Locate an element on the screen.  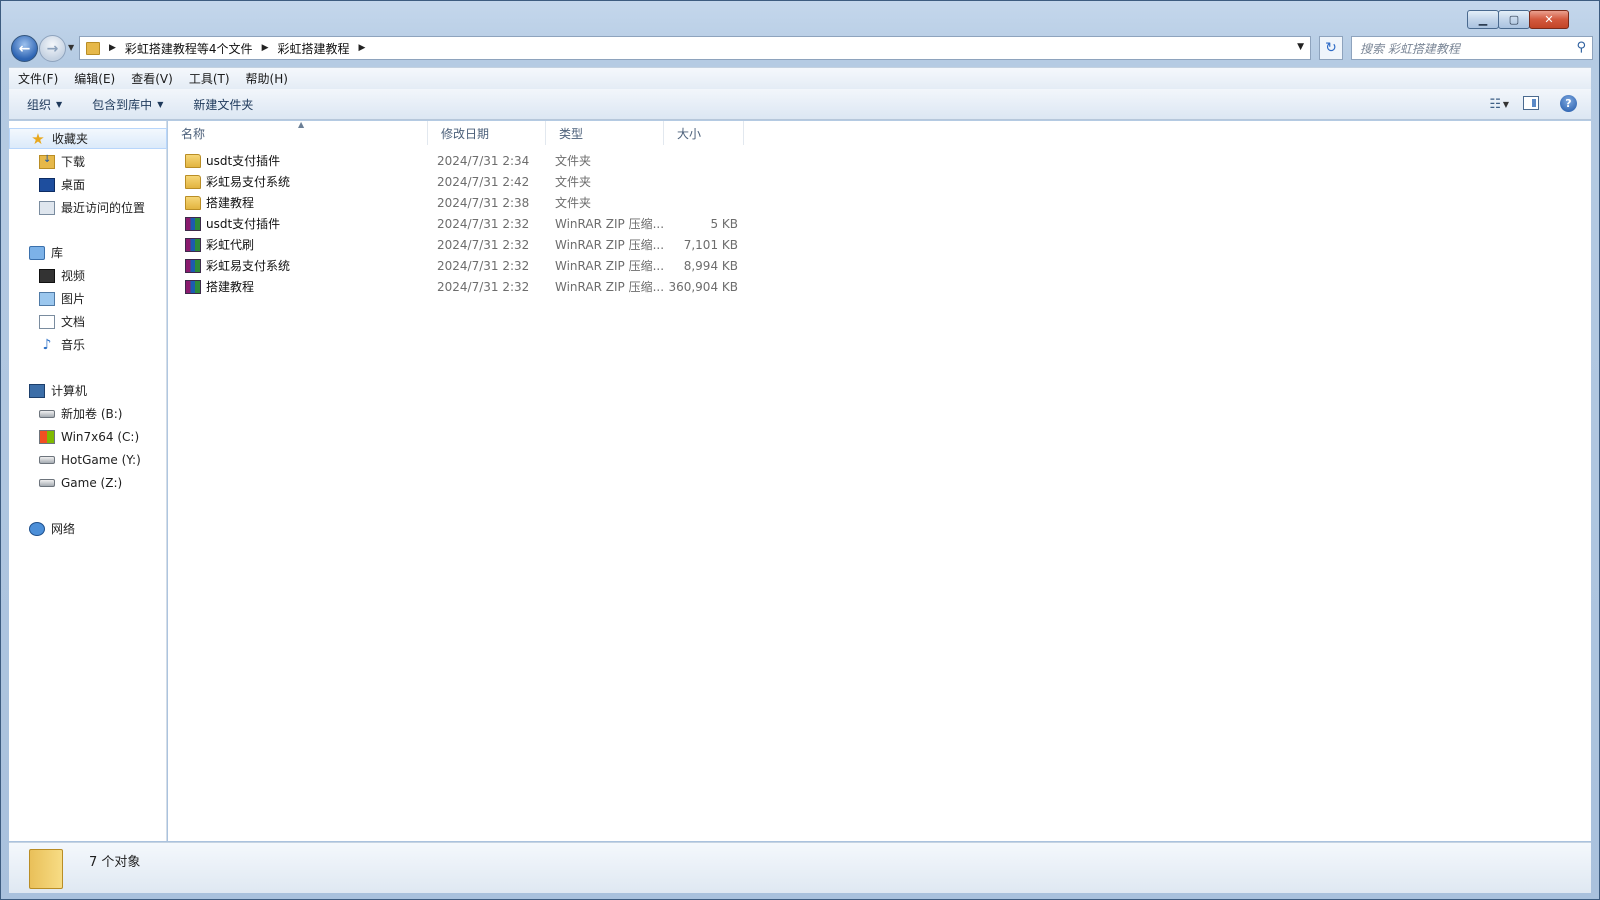
file-size: 8,994 KB is located at coordinates (710, 265).